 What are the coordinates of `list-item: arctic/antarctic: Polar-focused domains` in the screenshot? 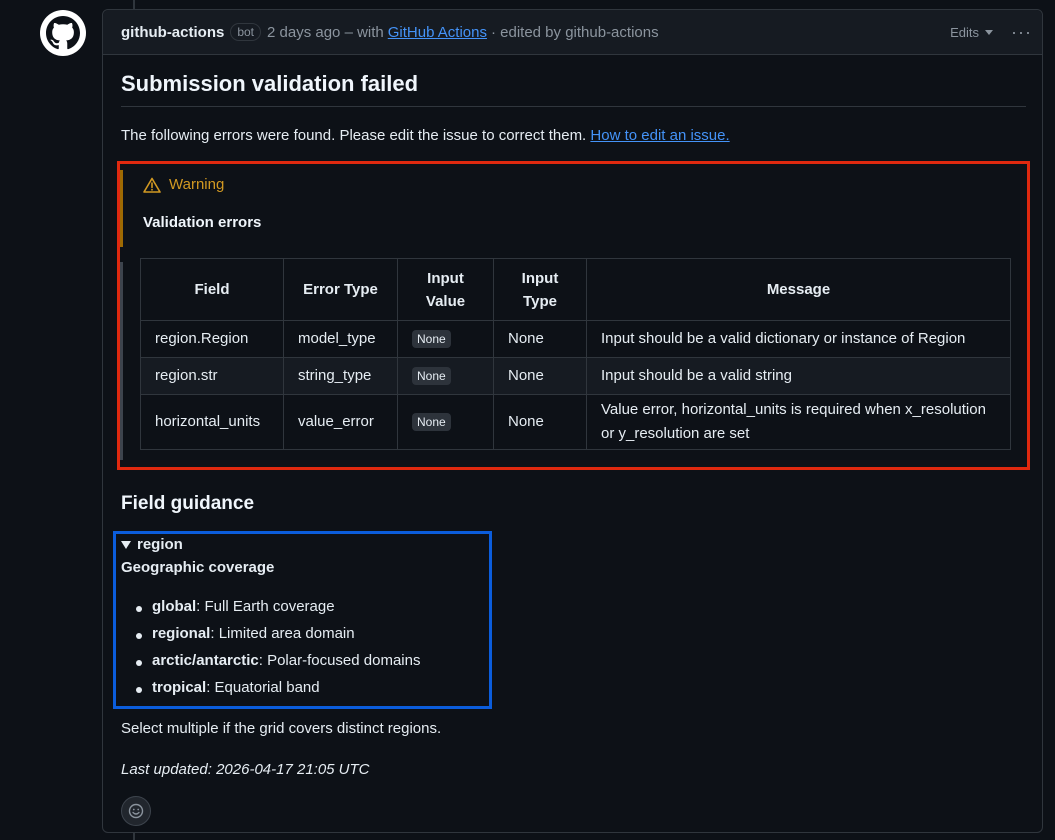 It's located at (270, 665).